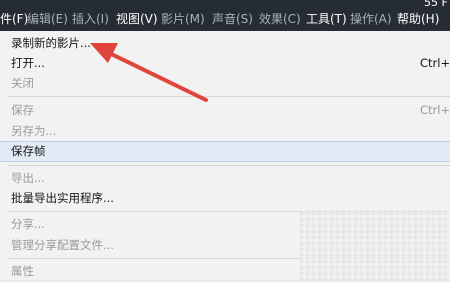 Image resolution: width=450 pixels, height=282 pixels. I want to click on menu-edit: 编辑(E), so click(47, 15).